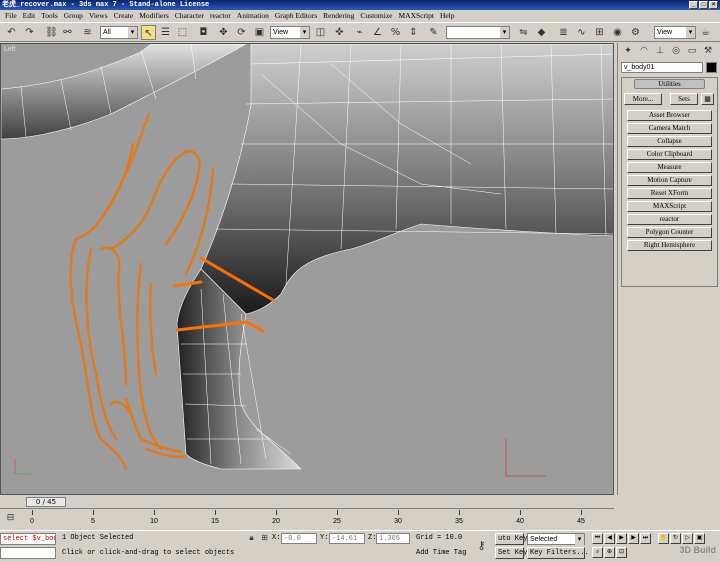 The width and height of the screenshot is (720, 562). What do you see at coordinates (259, 32) in the screenshot?
I see `select-and-scale-icon: ▣` at bounding box center [259, 32].